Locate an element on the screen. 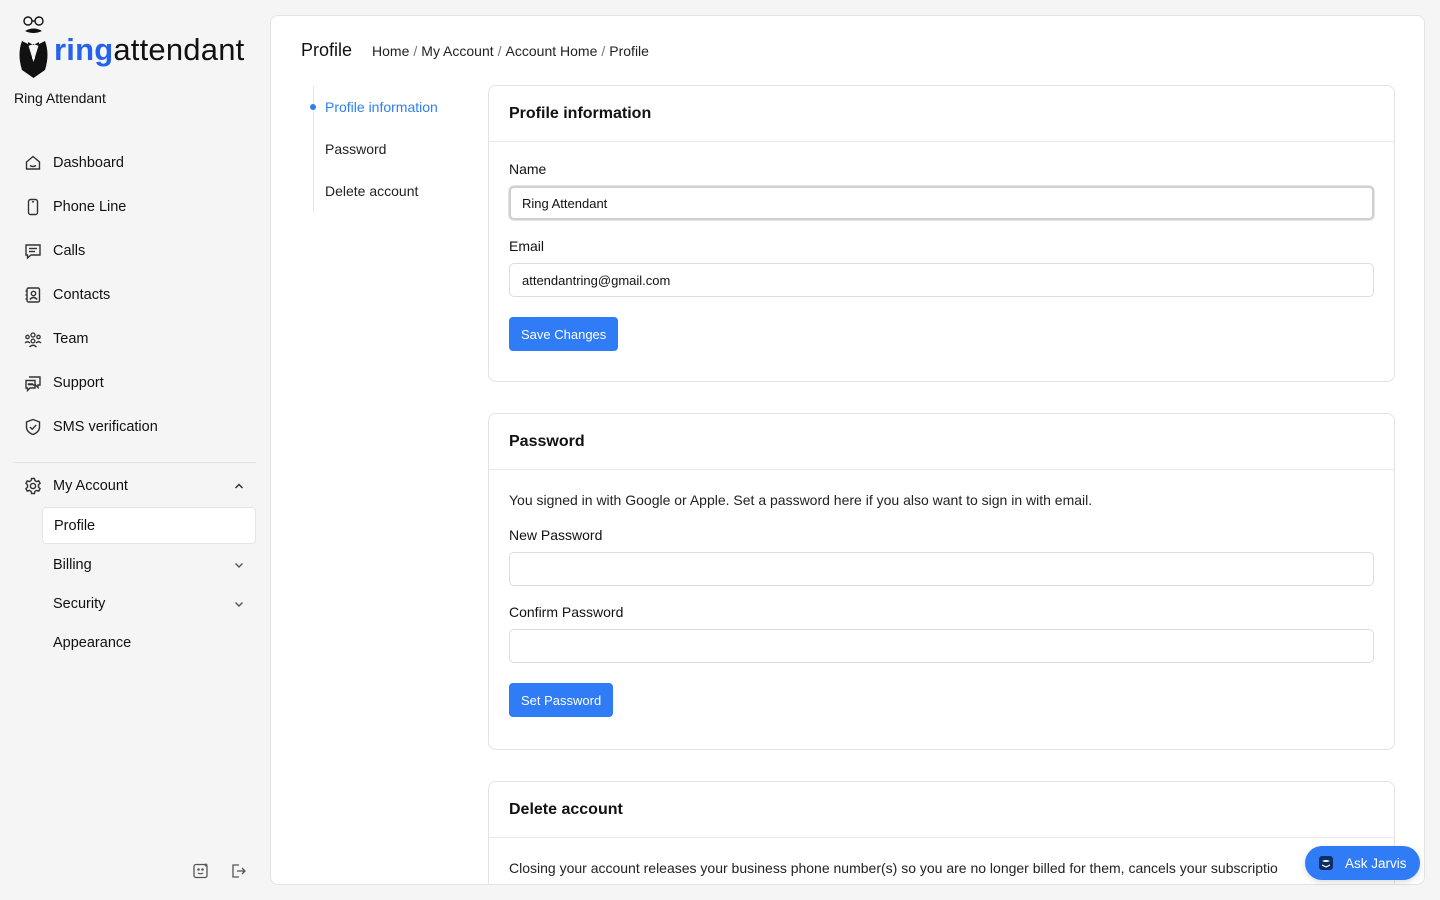 The height and width of the screenshot is (900, 1440). sidebar-item-label: Contacts is located at coordinates (82, 295).